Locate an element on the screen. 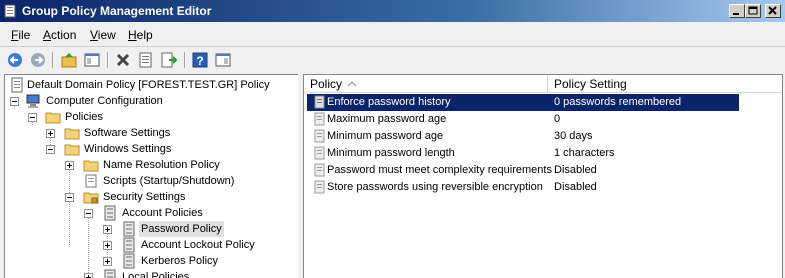  action-pane-icon is located at coordinates (223, 60).